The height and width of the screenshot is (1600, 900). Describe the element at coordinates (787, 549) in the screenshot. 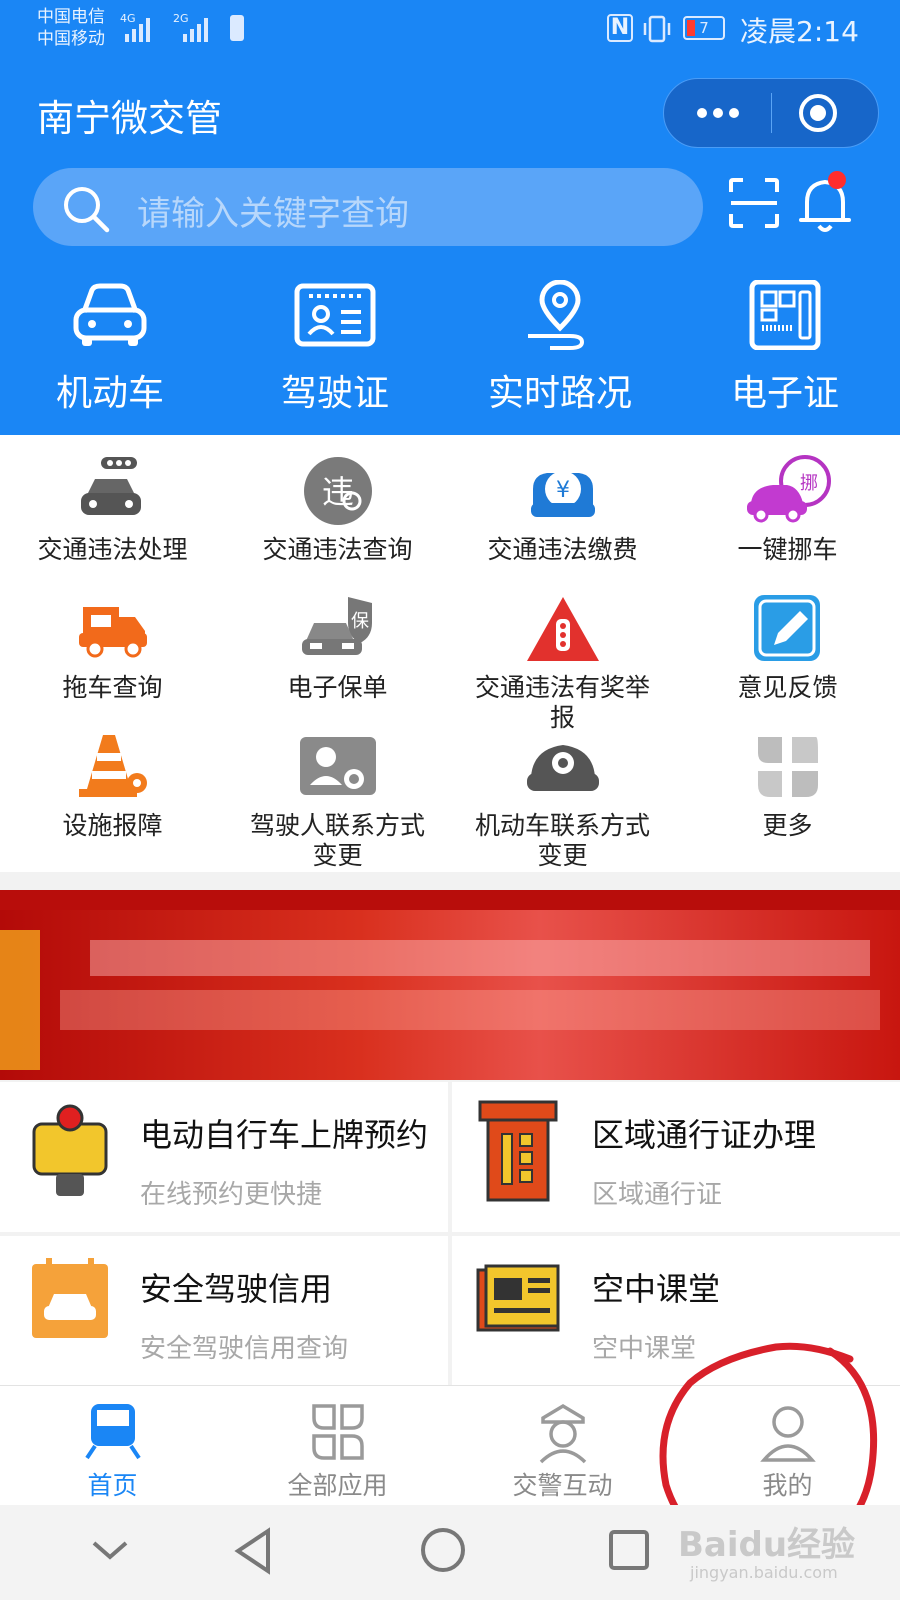

I see `service-label: 一键挪车` at that location.